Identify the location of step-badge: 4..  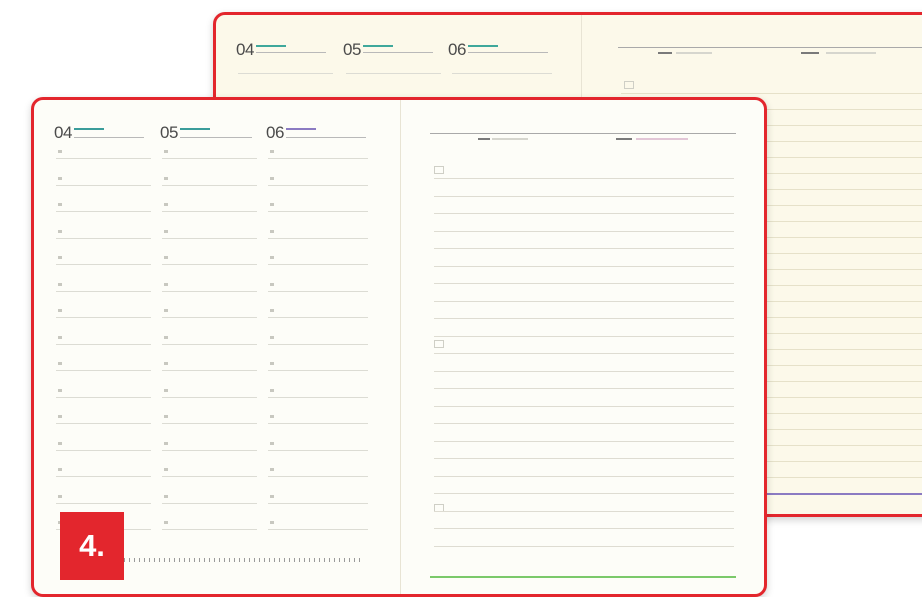
(92, 546).